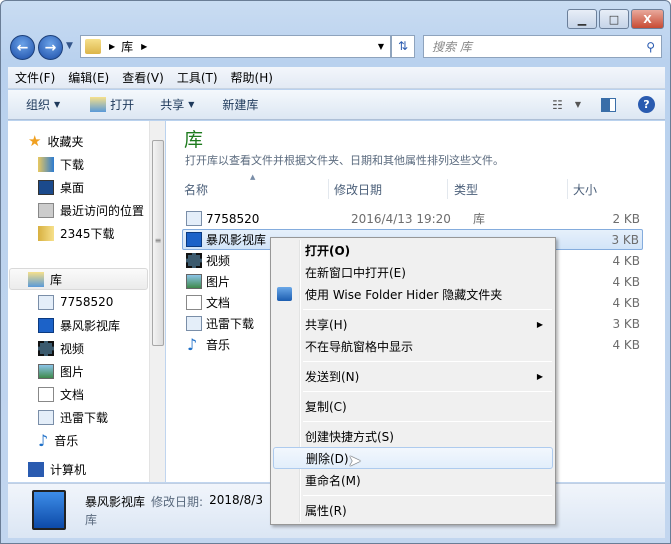 This screenshot has width=671, height=544. What do you see at coordinates (196, 189) in the screenshot?
I see `column-name: 名称` at bounding box center [196, 189].